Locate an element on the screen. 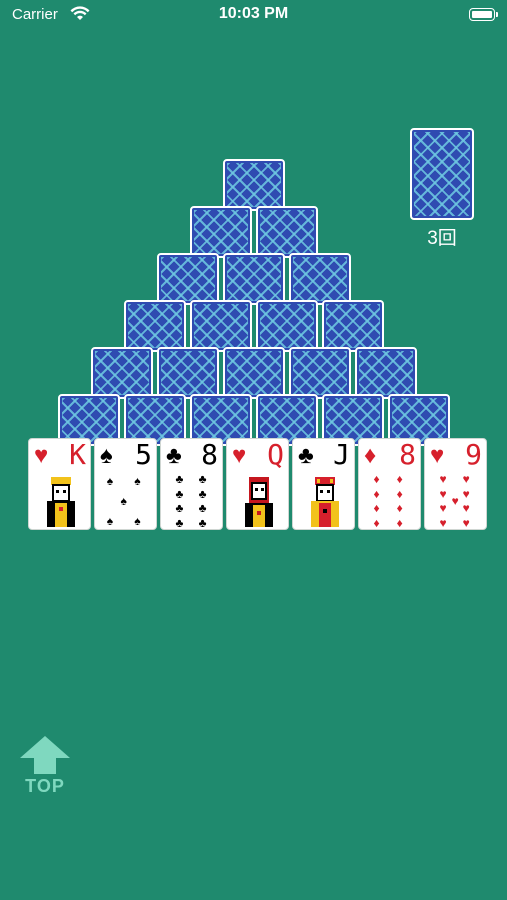 This screenshot has width=507, height=900. battery-icon is located at coordinates (483, 14).